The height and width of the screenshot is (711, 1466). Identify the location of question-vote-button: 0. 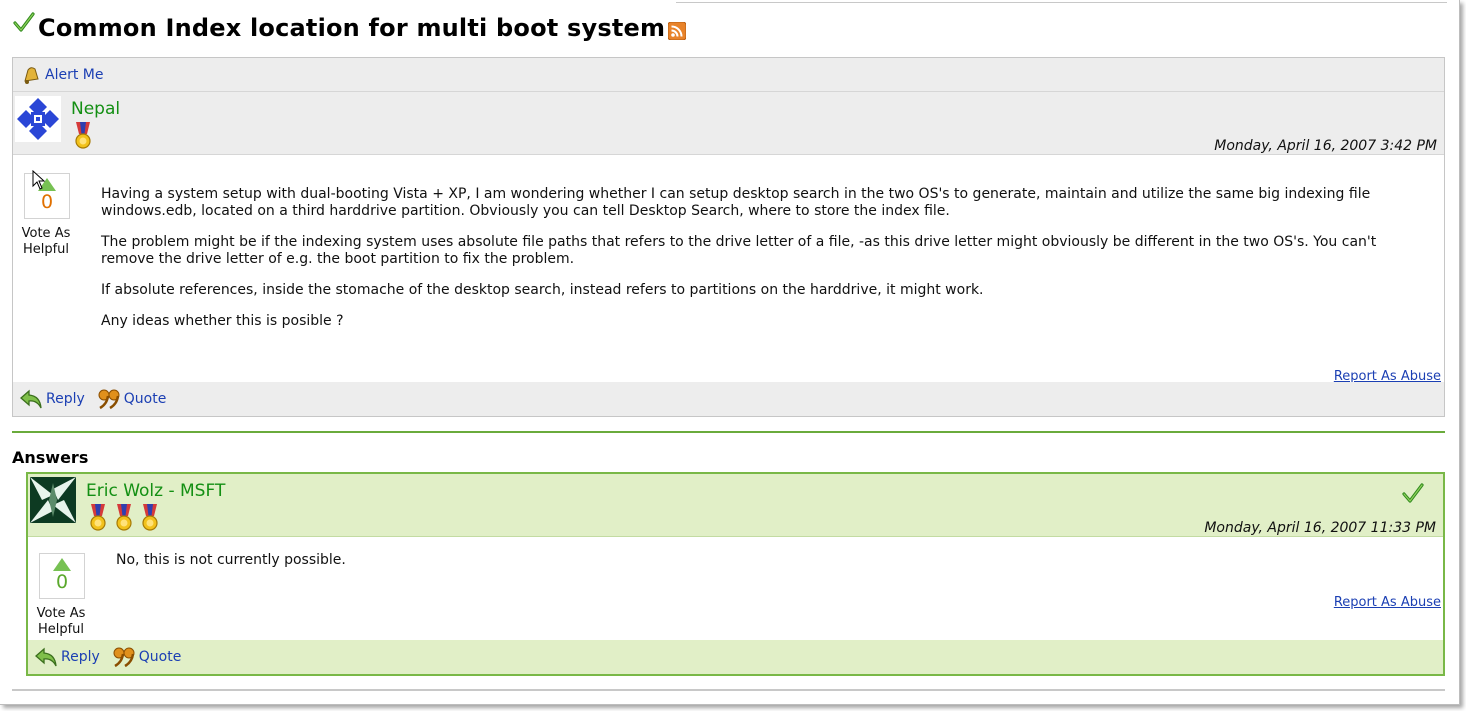
(47, 196).